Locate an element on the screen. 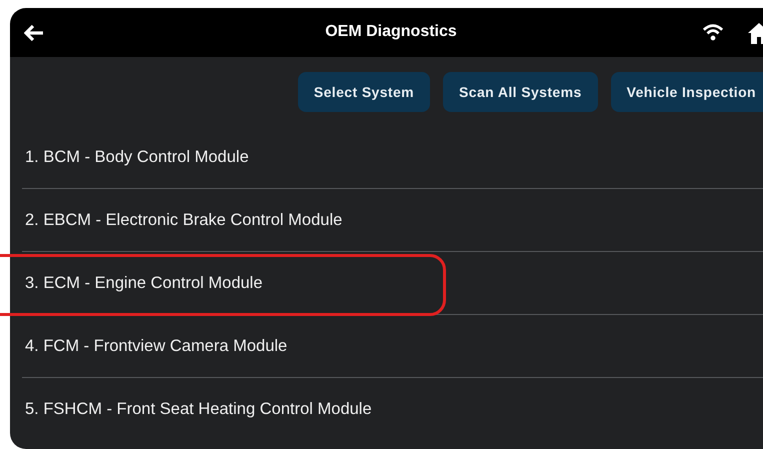 This screenshot has width=763, height=449. wifi-icon is located at coordinates (713, 32).